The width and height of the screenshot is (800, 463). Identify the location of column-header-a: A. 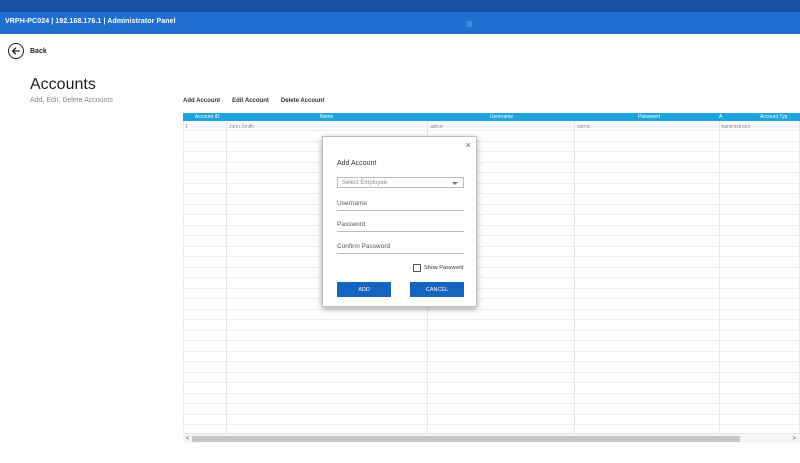
(720, 117).